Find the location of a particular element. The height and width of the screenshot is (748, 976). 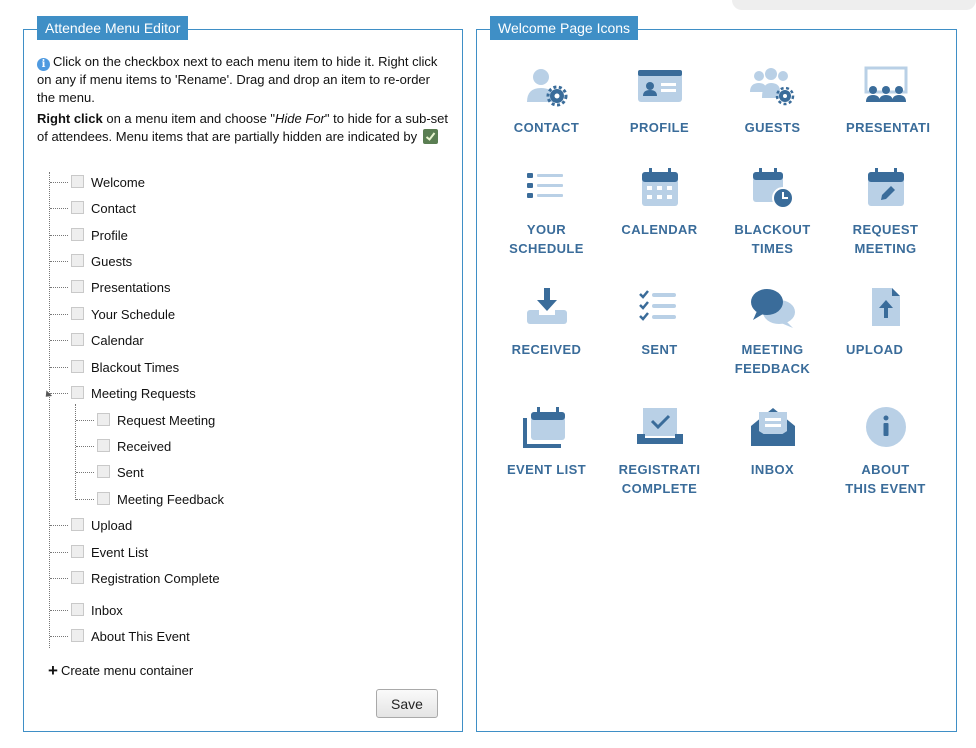

welcome-icon-label: REQUEST MEETING is located at coordinates (885, 239).